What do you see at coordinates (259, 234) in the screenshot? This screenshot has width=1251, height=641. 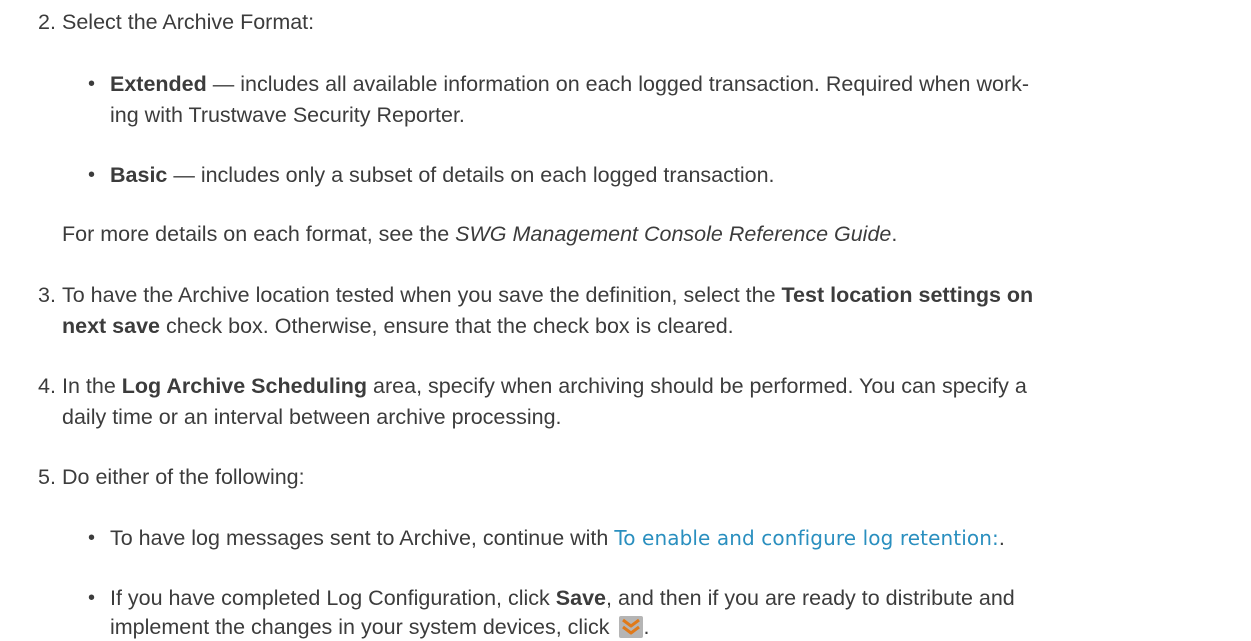 I see `more-prefix: For more details on each format, see the` at bounding box center [259, 234].